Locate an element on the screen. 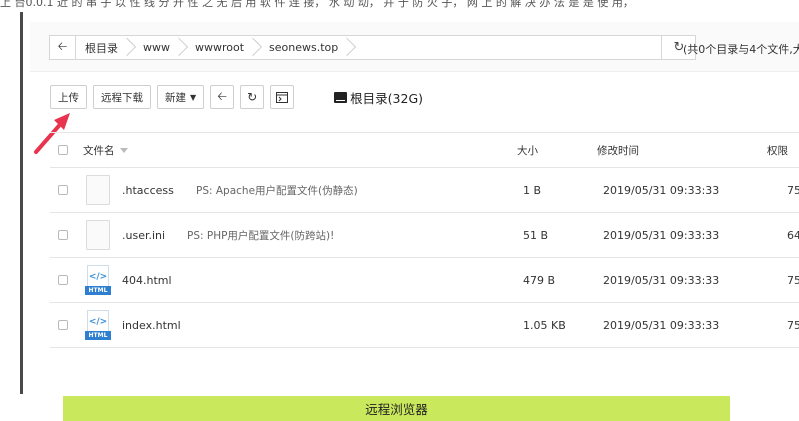 The height and width of the screenshot is (421, 799). breadcrumb: 🡠 根目录 www wwwroot seonews.top ↻ is located at coordinates (372, 47).